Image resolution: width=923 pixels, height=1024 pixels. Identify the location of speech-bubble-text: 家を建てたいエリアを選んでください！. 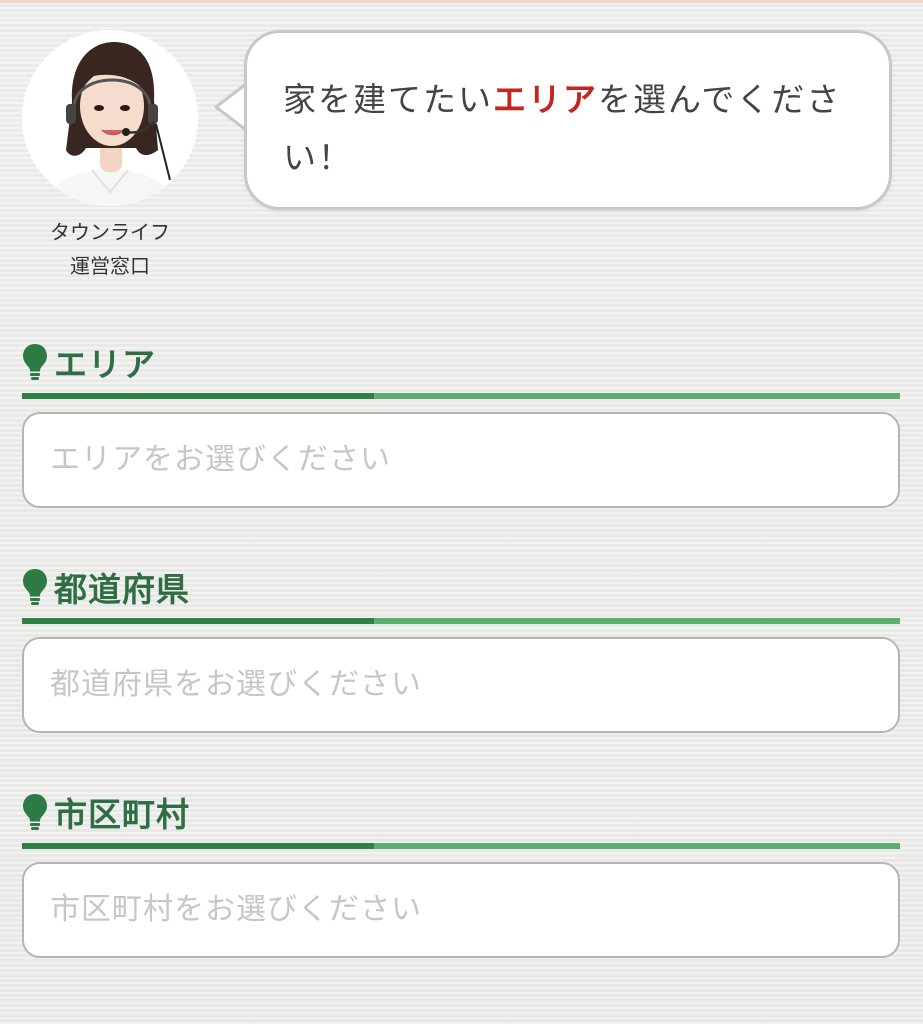
(563, 129).